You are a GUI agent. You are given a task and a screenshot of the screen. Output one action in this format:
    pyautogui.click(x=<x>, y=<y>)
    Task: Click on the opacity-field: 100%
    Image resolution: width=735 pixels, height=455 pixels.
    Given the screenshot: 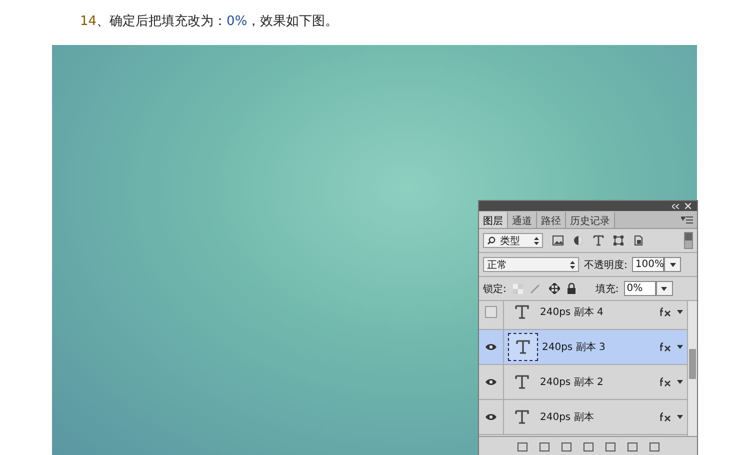 What is the action you would take?
    pyautogui.click(x=648, y=264)
    